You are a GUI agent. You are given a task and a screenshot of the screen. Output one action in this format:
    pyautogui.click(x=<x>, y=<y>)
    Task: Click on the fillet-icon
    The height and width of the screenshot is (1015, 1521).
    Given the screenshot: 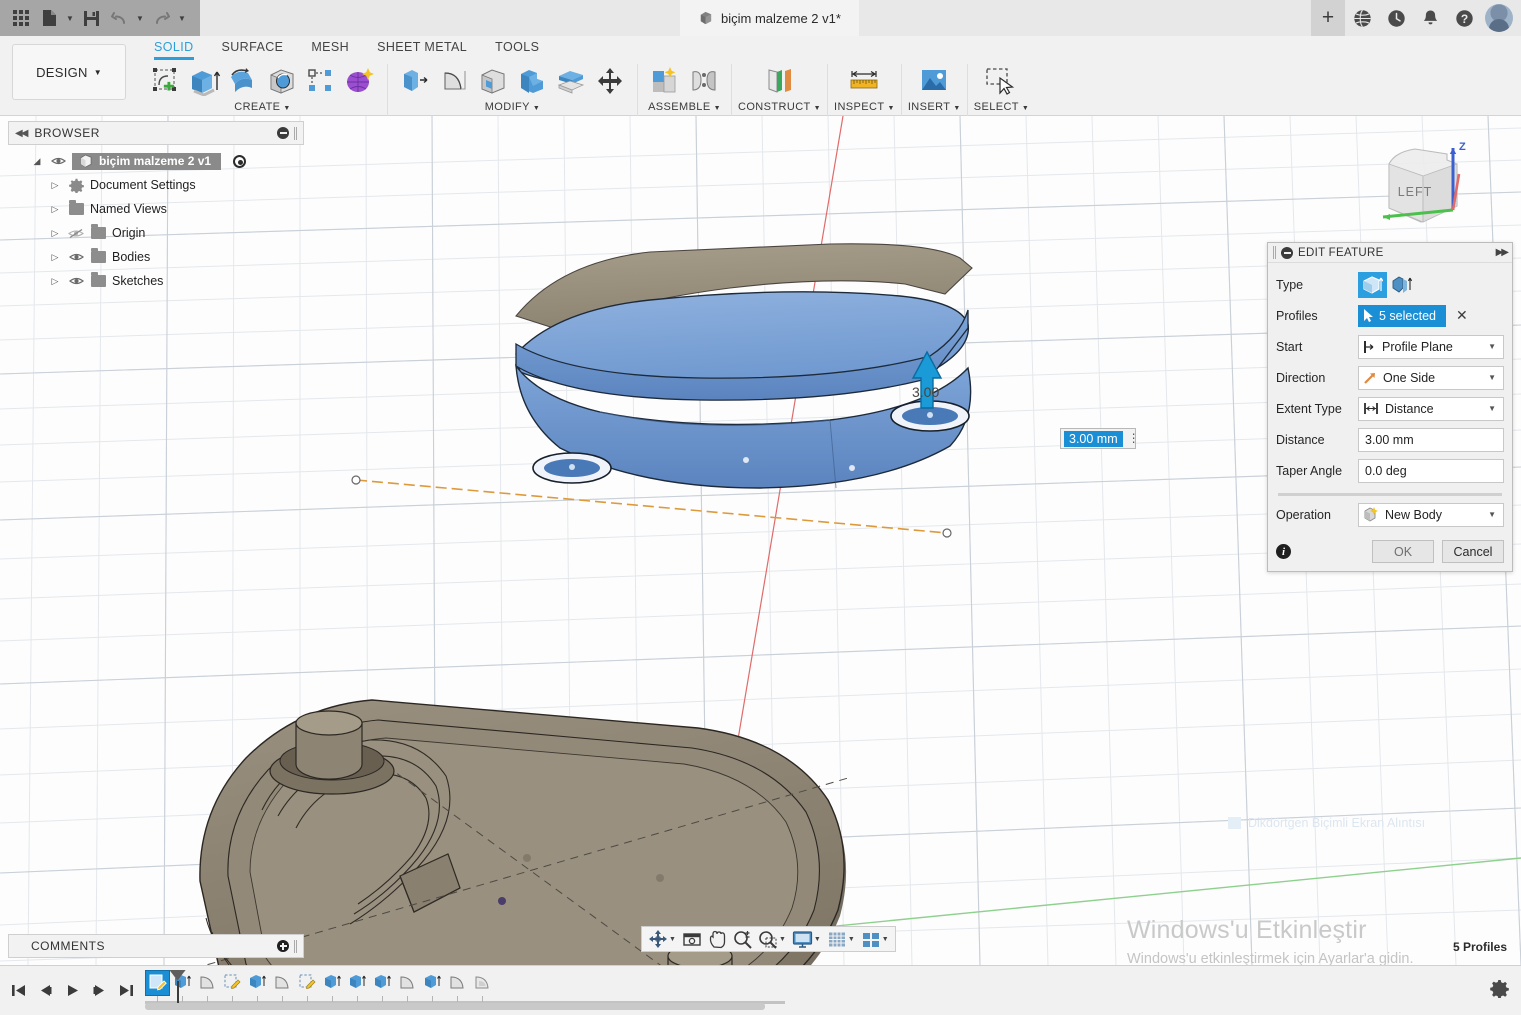 What is the action you would take?
    pyautogui.click(x=454, y=81)
    